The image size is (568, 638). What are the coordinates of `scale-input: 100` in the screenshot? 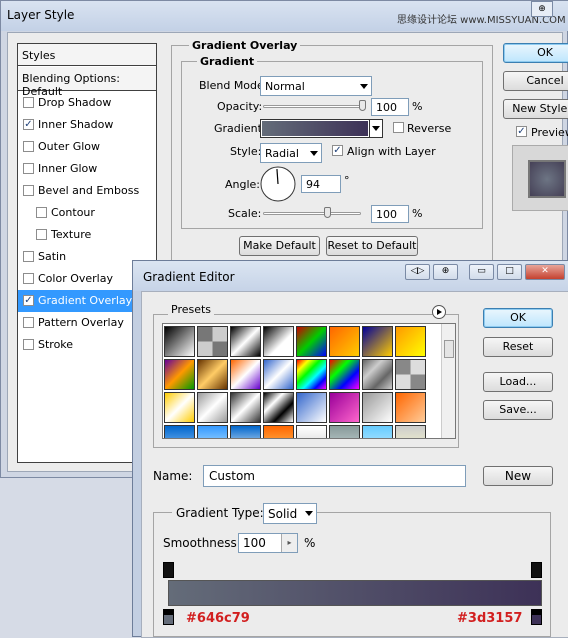 It's located at (390, 214).